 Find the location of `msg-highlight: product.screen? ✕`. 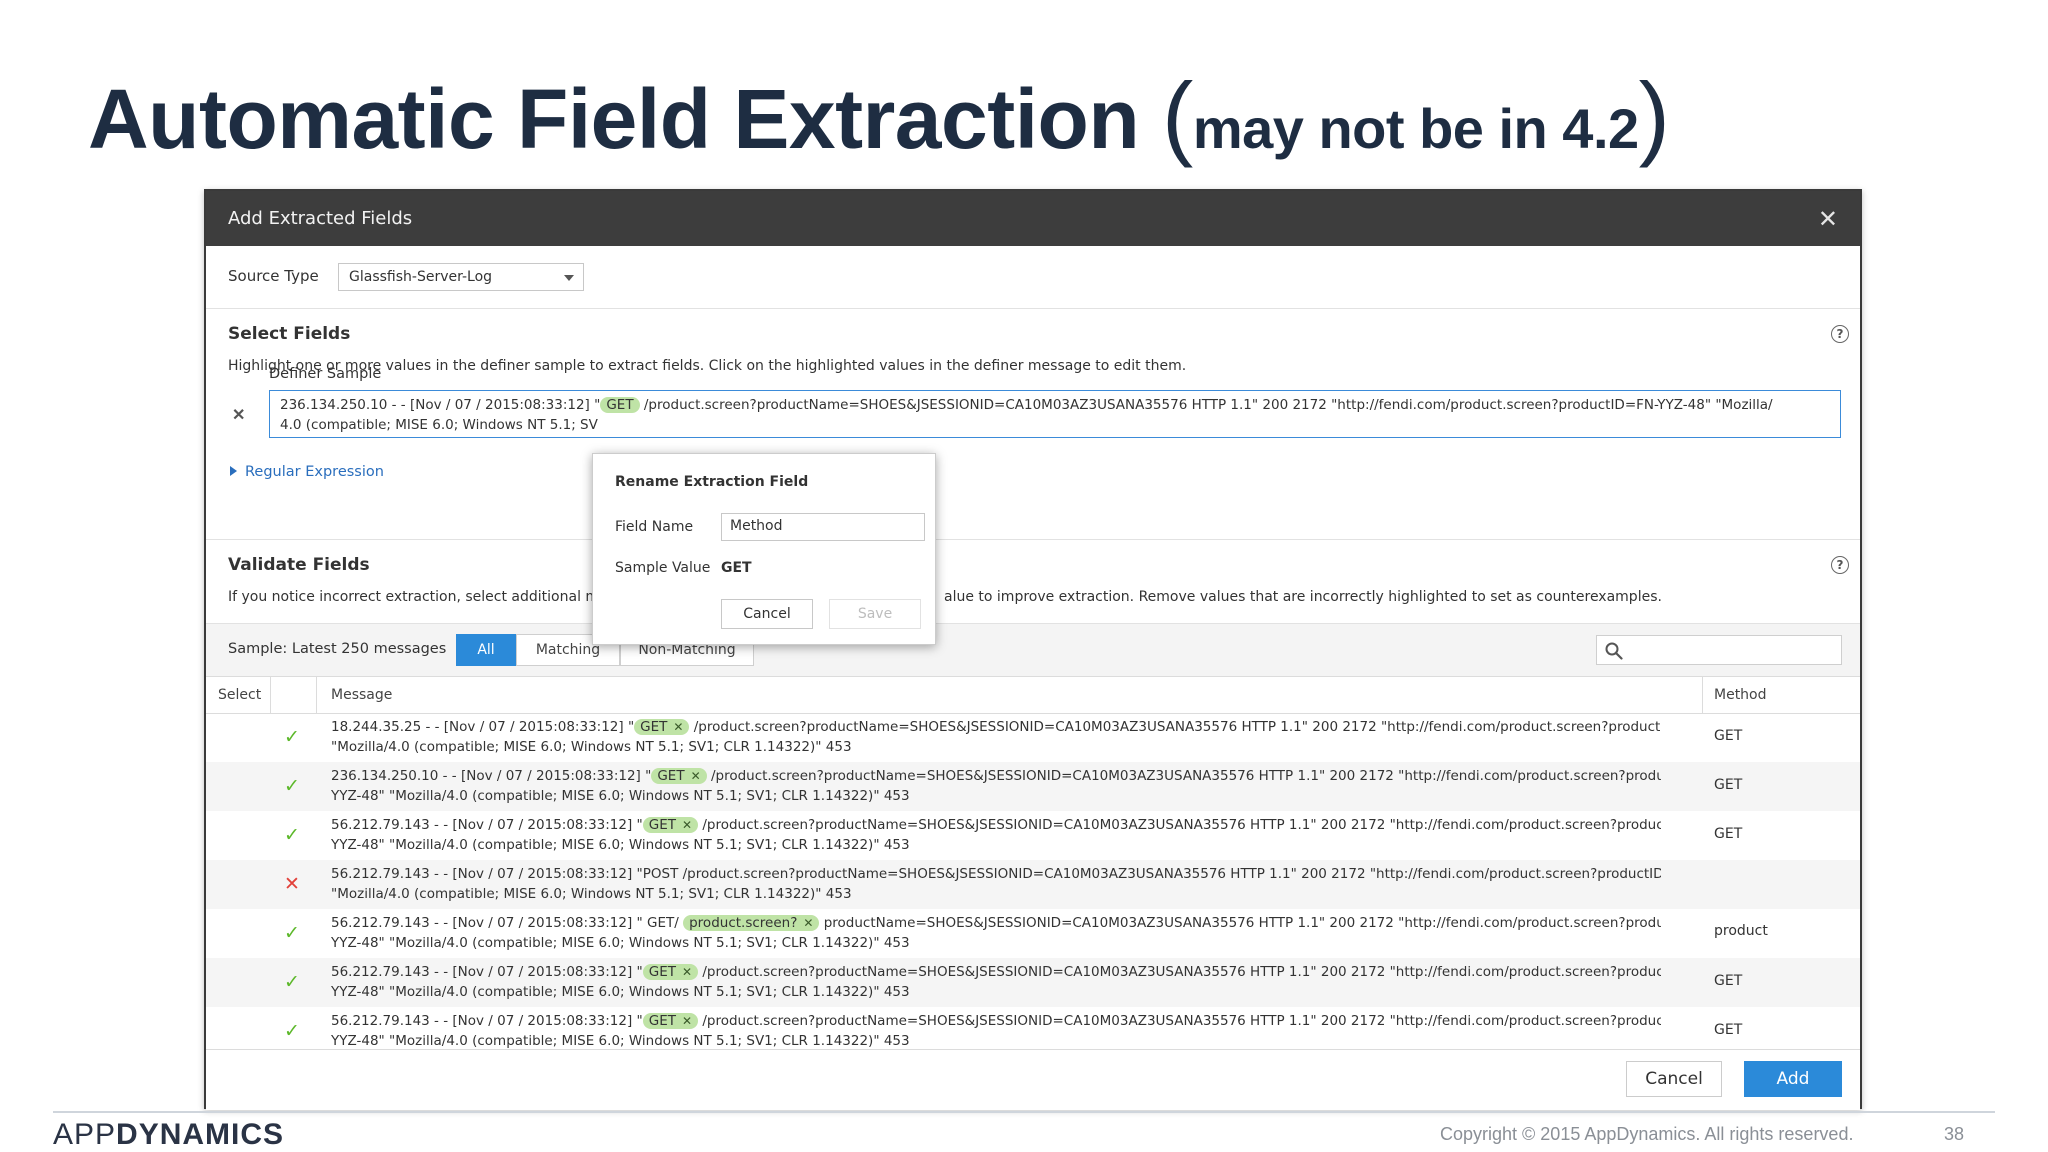

msg-highlight: product.screen? ✕ is located at coordinates (751, 923).